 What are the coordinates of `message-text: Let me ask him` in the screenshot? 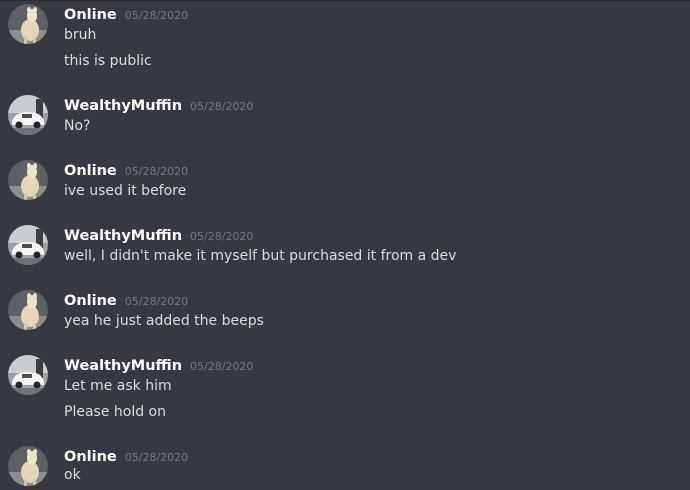 It's located at (118, 386).